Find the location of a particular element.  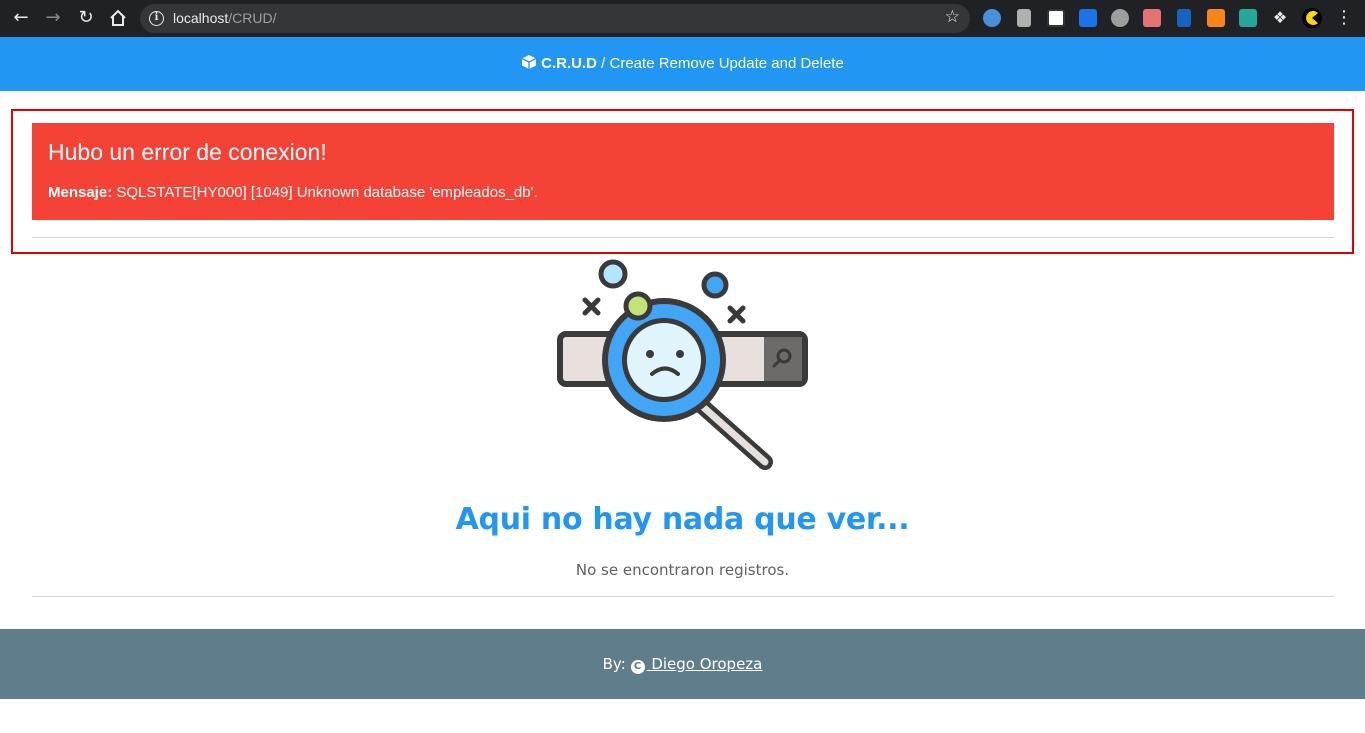

forward-arrow-icon: → is located at coordinates (53, 18).